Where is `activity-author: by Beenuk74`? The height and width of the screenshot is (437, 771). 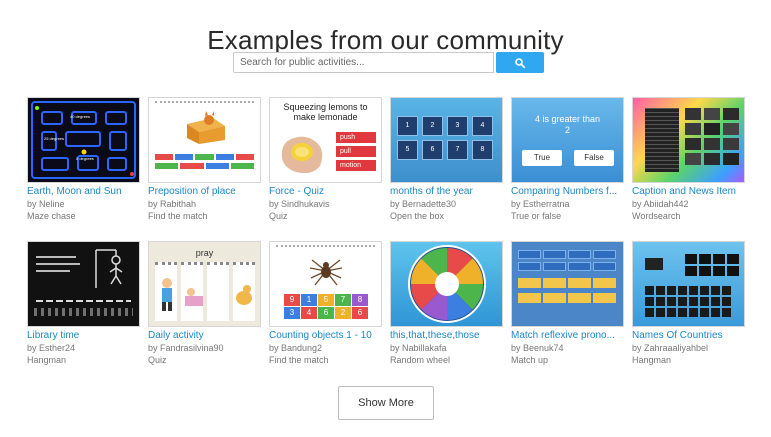
activity-author: by Beenuk74 is located at coordinates (537, 348).